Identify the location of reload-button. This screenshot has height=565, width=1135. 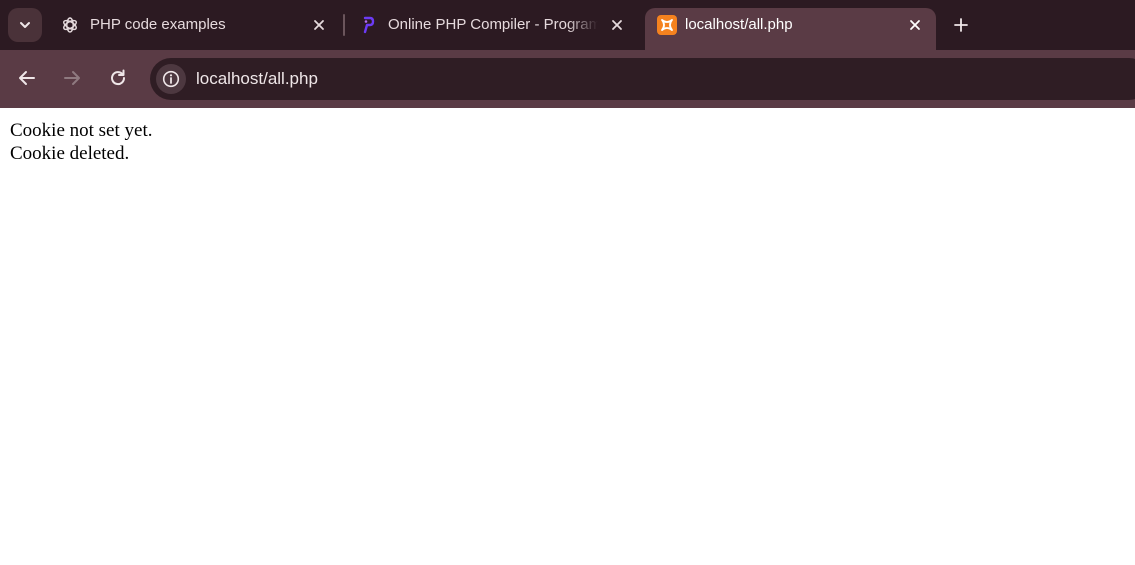
(118, 78).